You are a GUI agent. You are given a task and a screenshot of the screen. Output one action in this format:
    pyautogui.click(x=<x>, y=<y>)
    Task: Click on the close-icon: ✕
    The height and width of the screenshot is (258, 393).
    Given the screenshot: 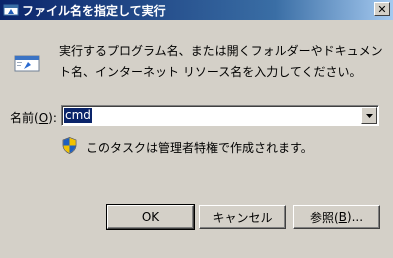 What is the action you would take?
    pyautogui.click(x=382, y=9)
    